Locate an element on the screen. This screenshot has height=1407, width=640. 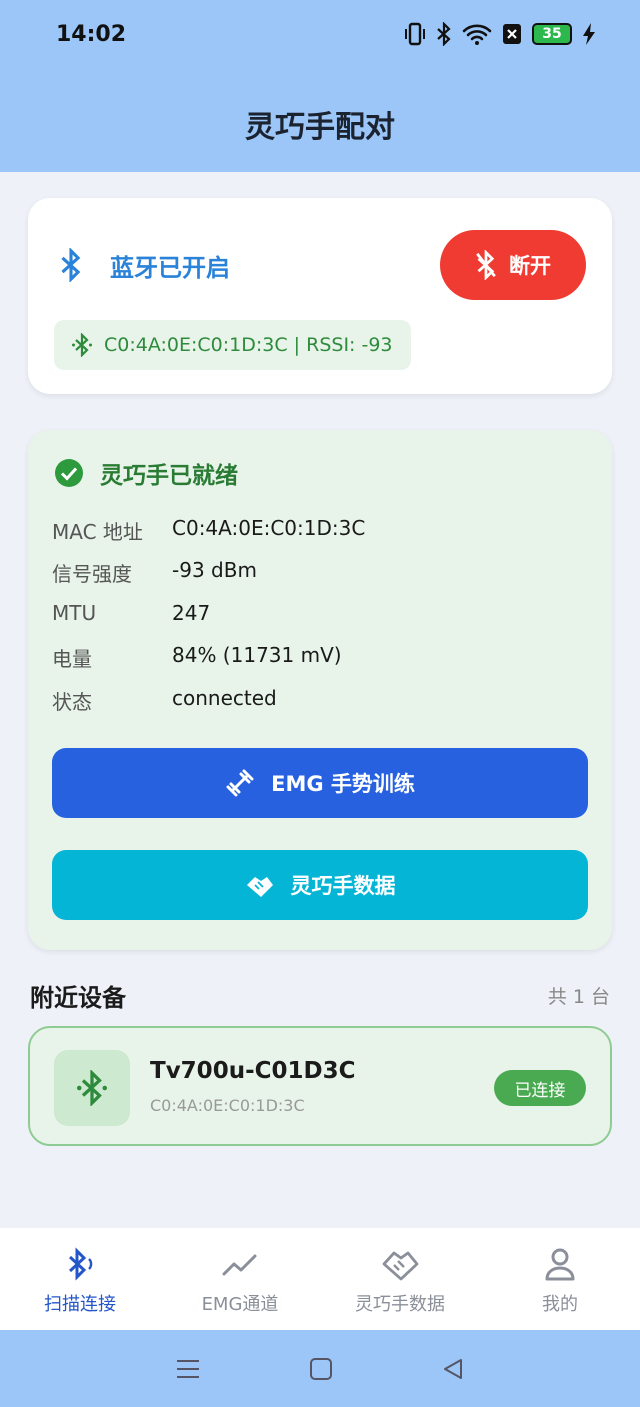
nav-label: 扫描连接 is located at coordinates (80, 1304).